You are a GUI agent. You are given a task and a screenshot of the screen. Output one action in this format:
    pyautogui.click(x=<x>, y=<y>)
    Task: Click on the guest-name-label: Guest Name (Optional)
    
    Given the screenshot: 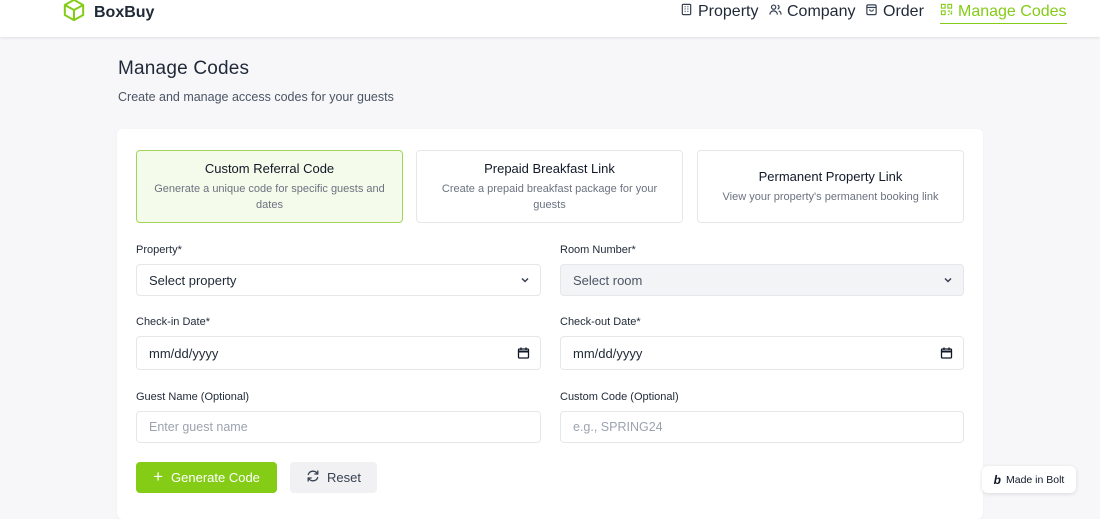 What is the action you would take?
    pyautogui.click(x=193, y=397)
    